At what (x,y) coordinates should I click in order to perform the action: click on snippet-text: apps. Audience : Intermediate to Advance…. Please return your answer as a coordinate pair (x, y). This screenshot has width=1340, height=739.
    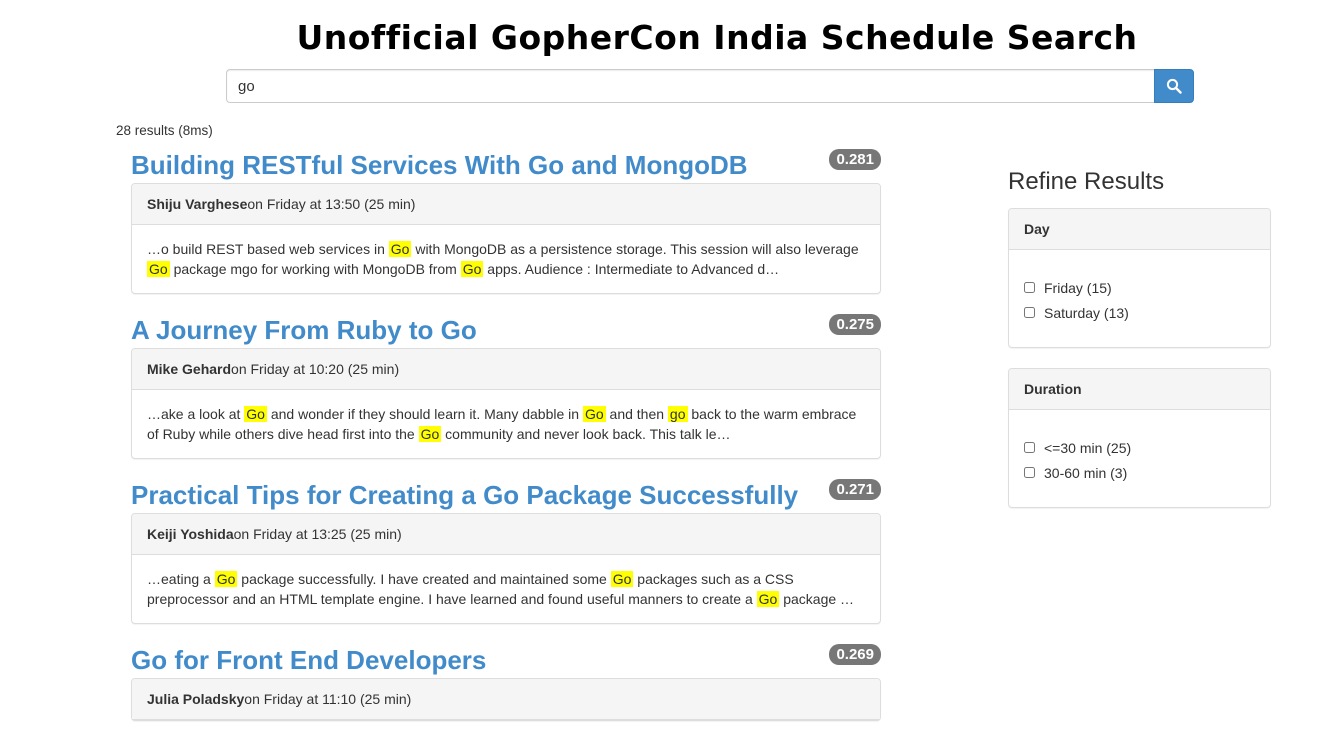
    Looking at the image, I should click on (631, 269).